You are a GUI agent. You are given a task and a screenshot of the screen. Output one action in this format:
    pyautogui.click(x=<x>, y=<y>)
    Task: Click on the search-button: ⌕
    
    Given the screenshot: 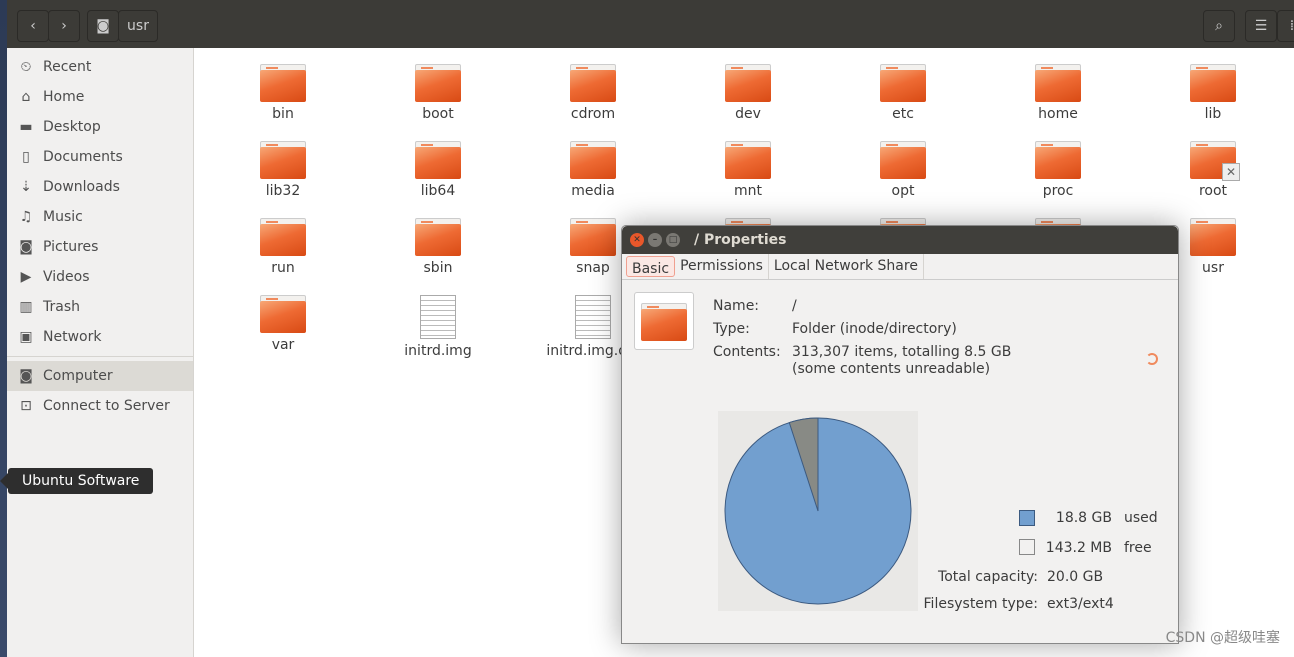 What is the action you would take?
    pyautogui.click(x=1219, y=26)
    